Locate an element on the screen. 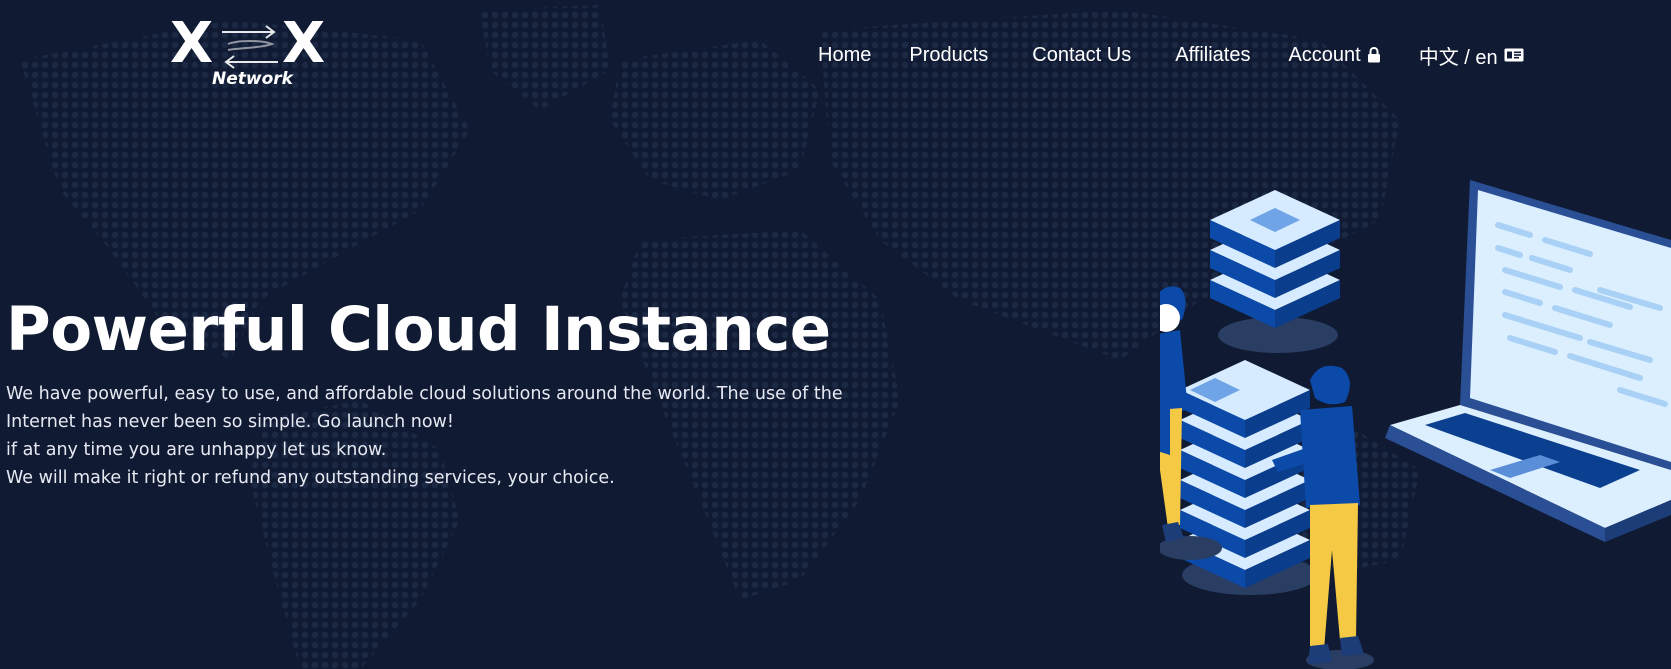  nav-products-label: Products is located at coordinates (949, 54).